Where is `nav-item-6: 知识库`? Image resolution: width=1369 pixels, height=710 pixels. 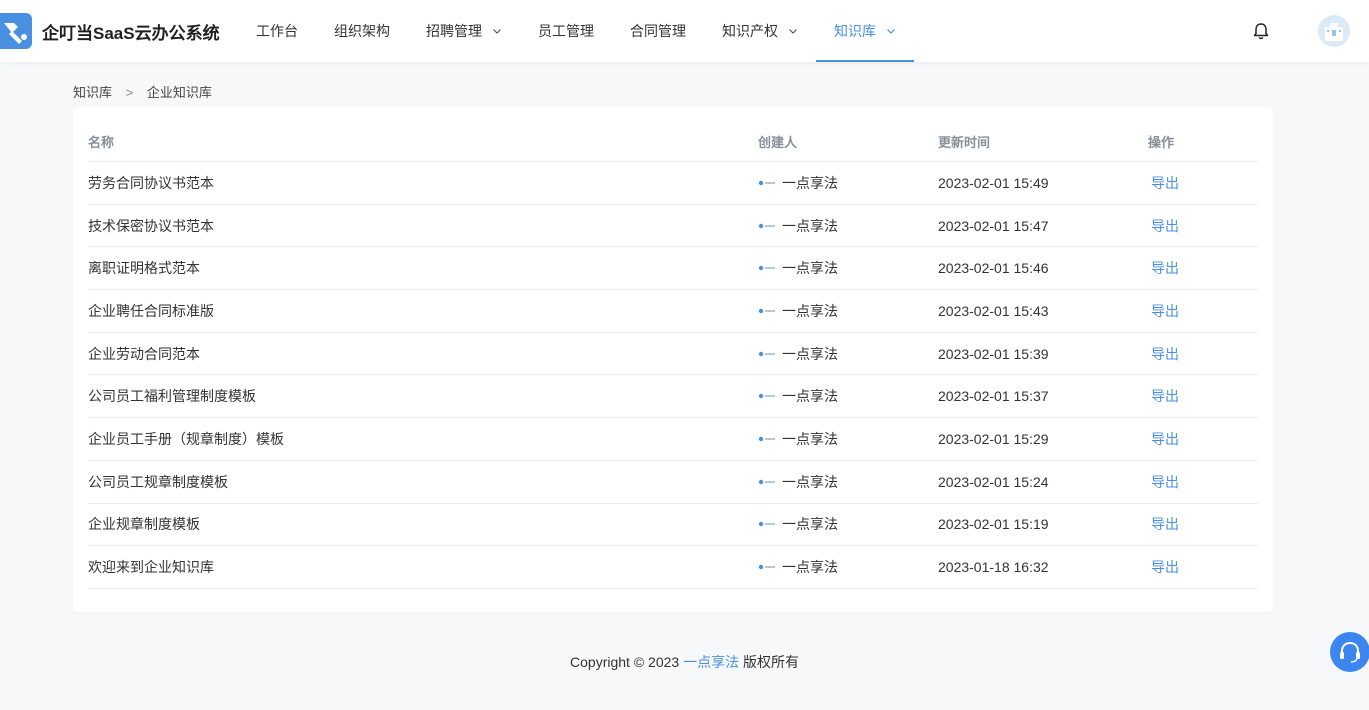 nav-item-6: 知识库 is located at coordinates (865, 31).